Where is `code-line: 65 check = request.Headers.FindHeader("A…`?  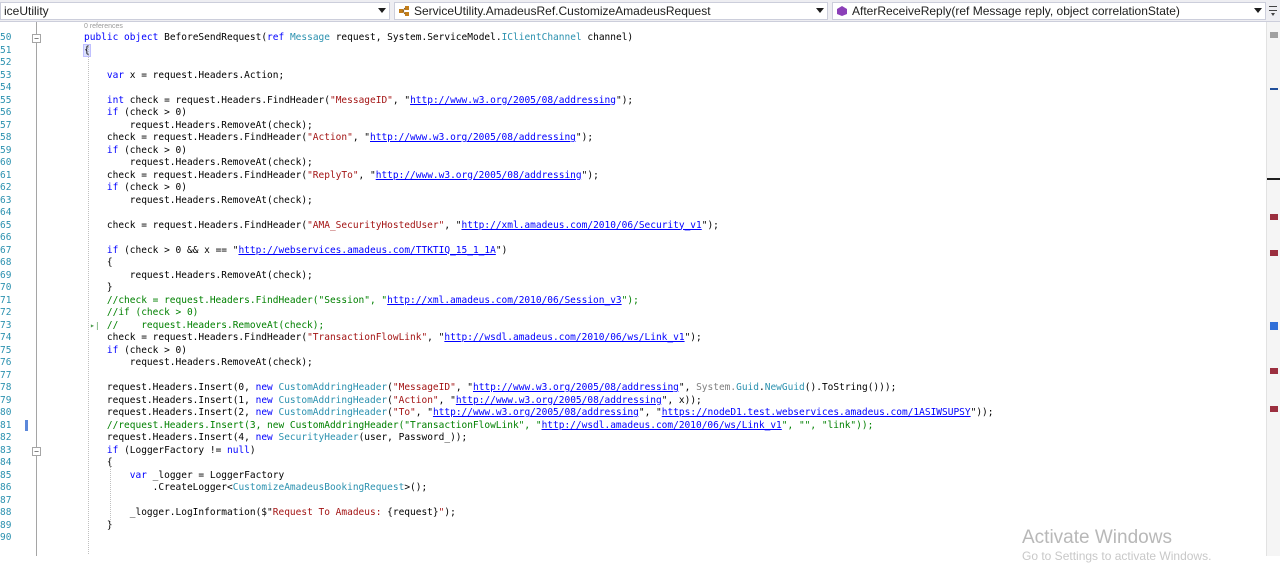
code-line: 65 check = request.Headers.FindHeader("A… is located at coordinates (633, 226).